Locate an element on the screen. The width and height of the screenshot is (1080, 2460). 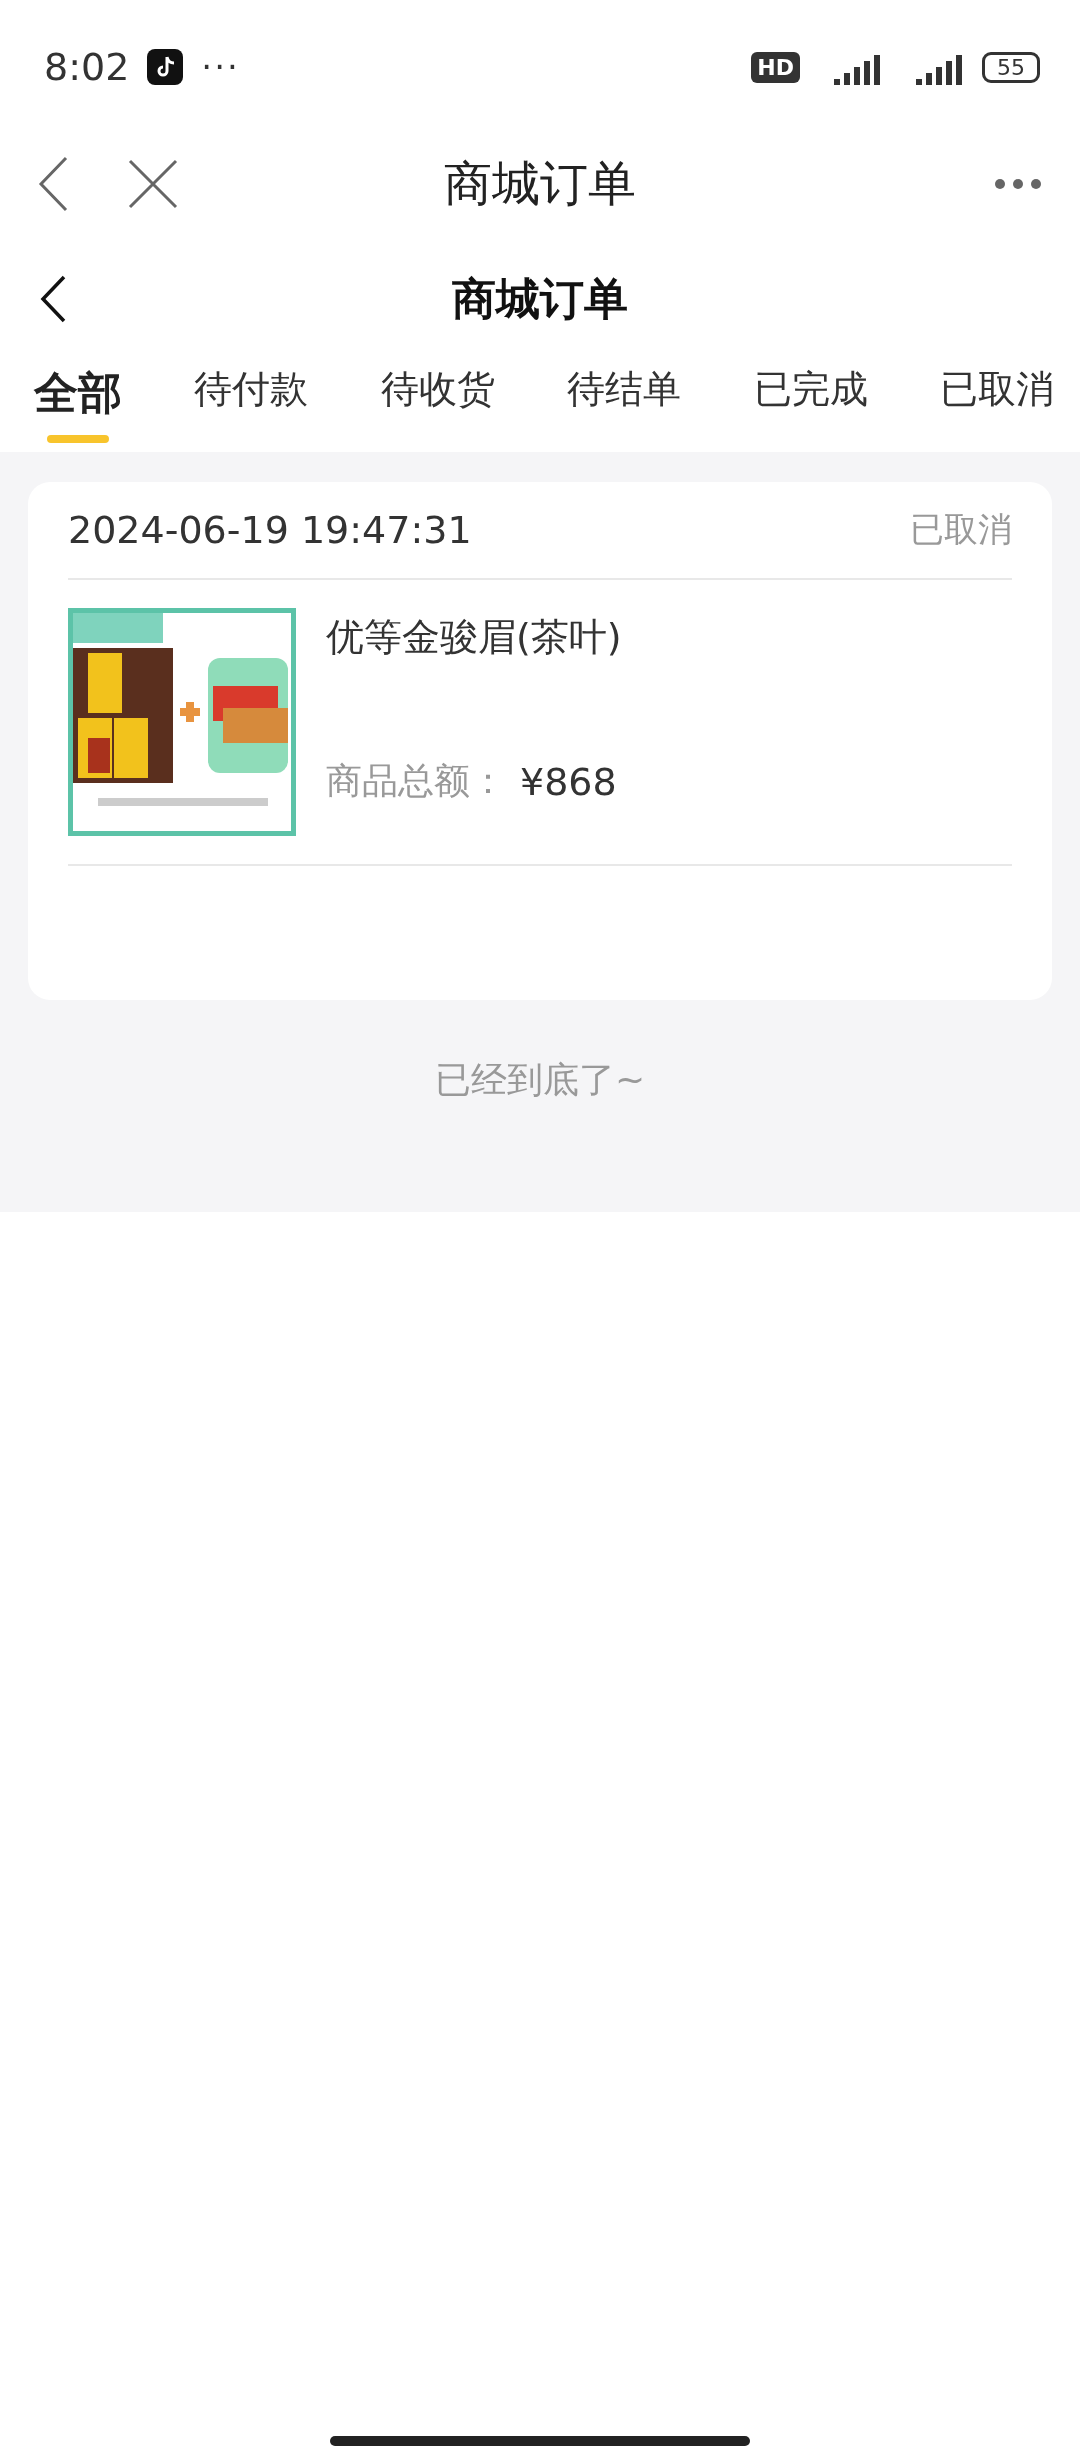
status-time: 8:02 is located at coordinates (87, 67).